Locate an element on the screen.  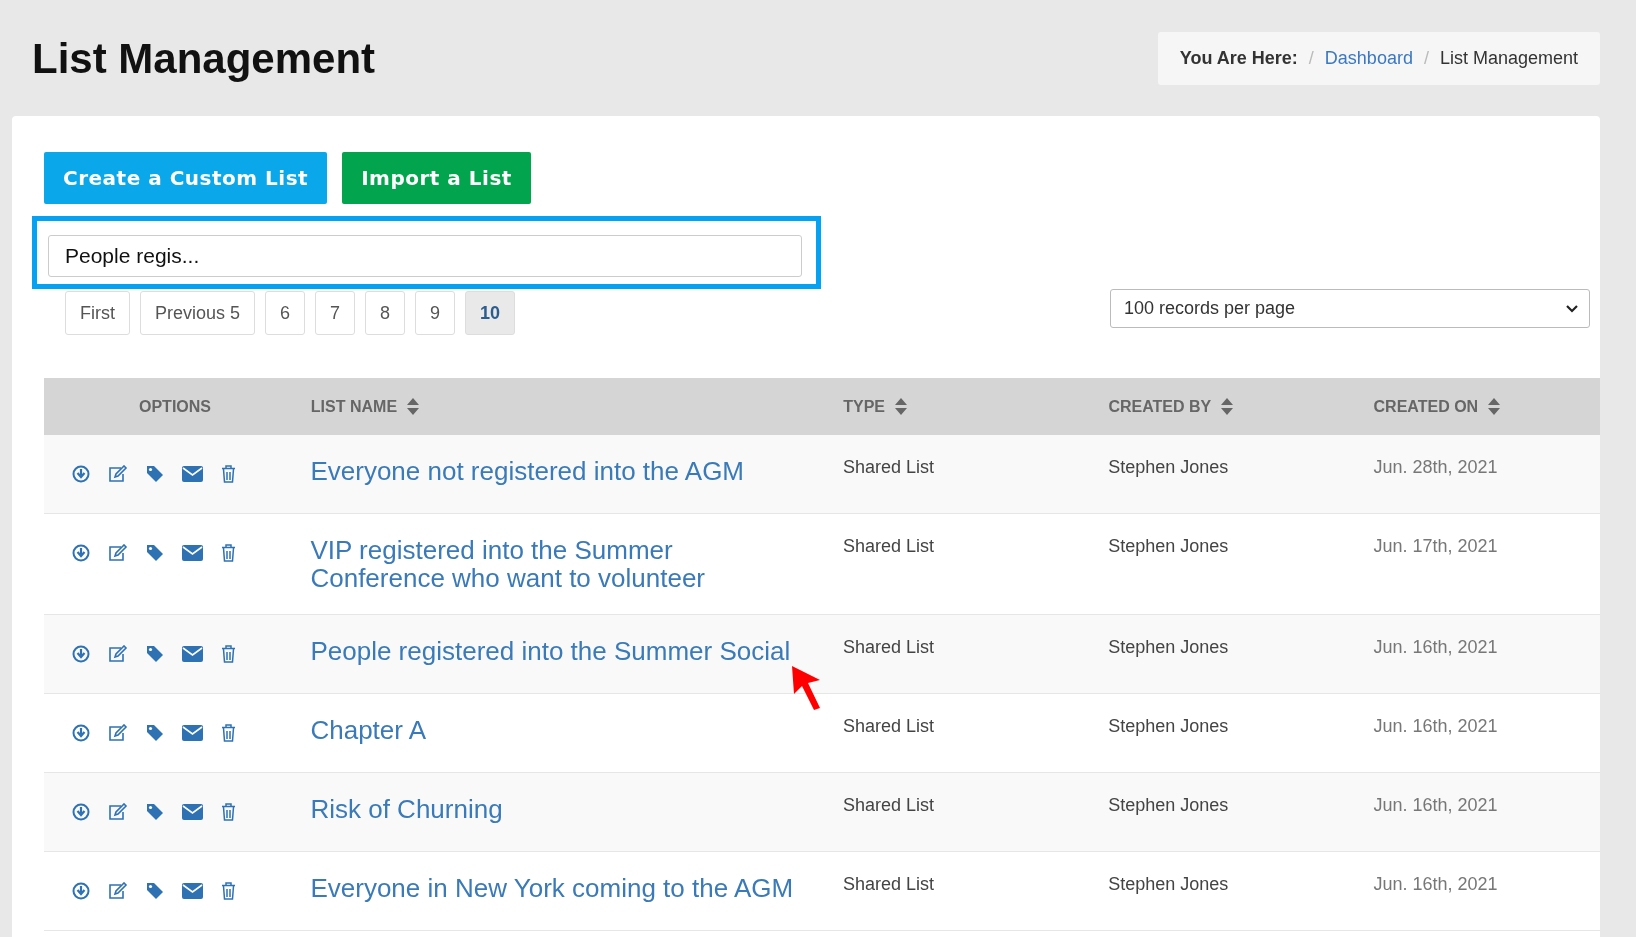
list-name-link: Chapter A is located at coordinates (576, 730).